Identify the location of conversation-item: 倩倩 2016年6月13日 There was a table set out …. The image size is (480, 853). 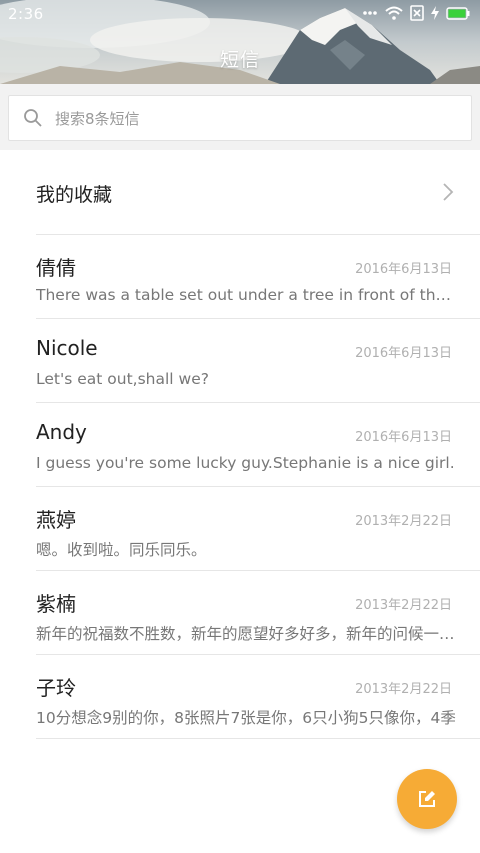
(240, 276).